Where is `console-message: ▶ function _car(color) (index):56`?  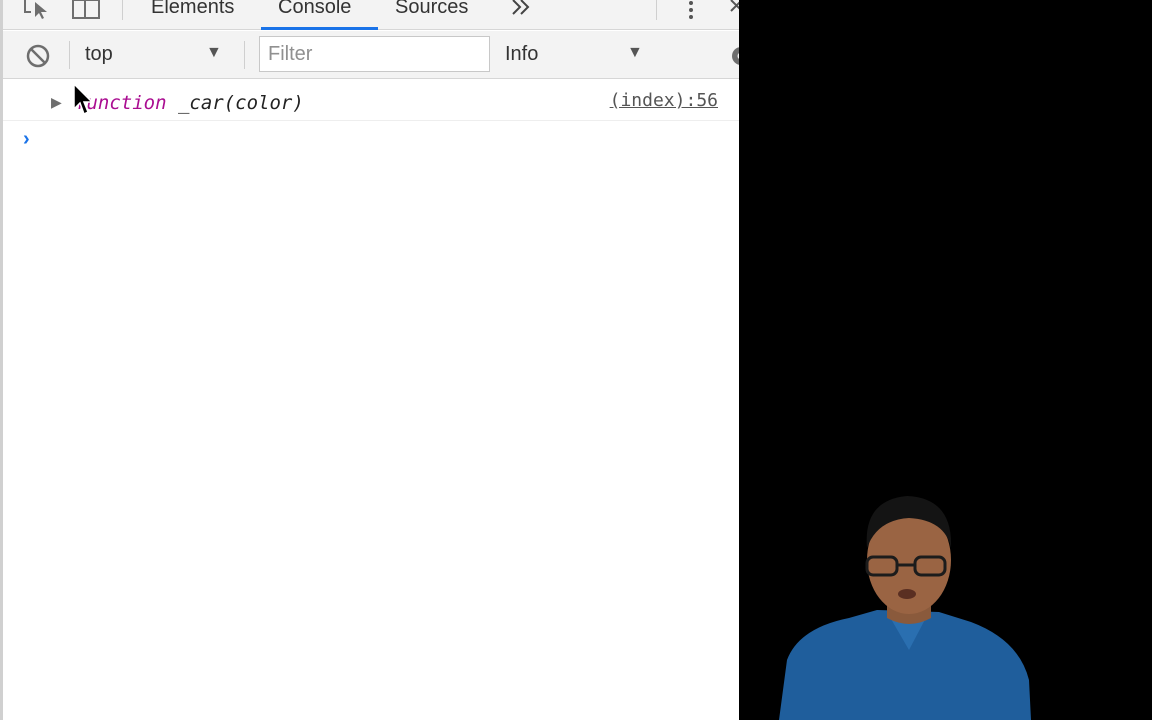 console-message: ▶ function _car(color) (index):56 is located at coordinates (371, 100).